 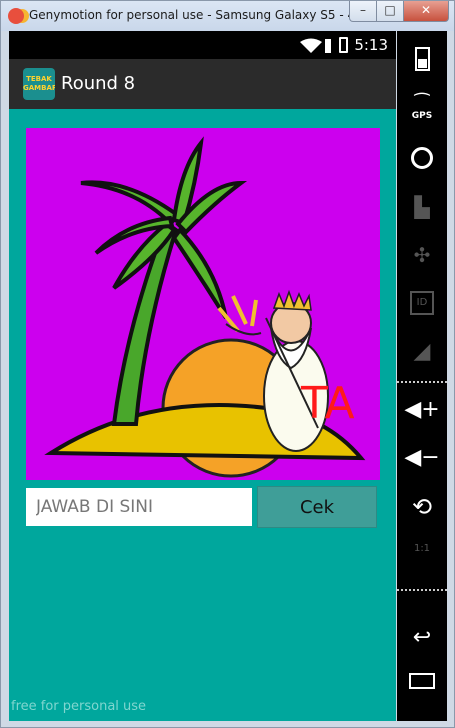 What do you see at coordinates (39, 88) in the screenshot?
I see `logo-text-line2: GAMBAR` at bounding box center [39, 88].